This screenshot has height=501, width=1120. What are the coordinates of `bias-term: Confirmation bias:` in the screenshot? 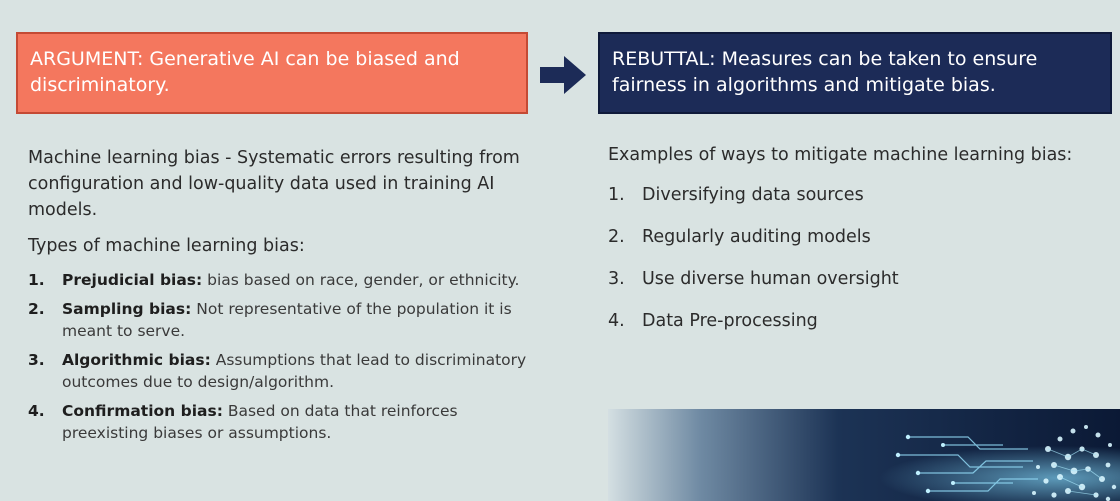 It's located at (142, 411).